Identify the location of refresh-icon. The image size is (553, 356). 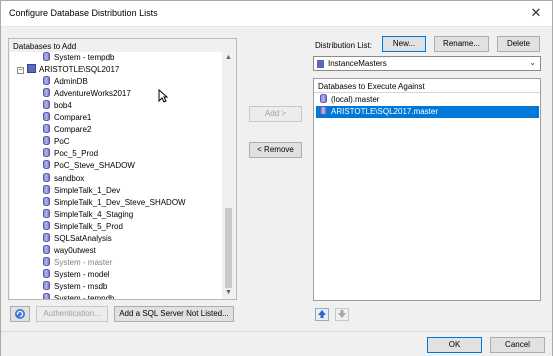
(20, 314).